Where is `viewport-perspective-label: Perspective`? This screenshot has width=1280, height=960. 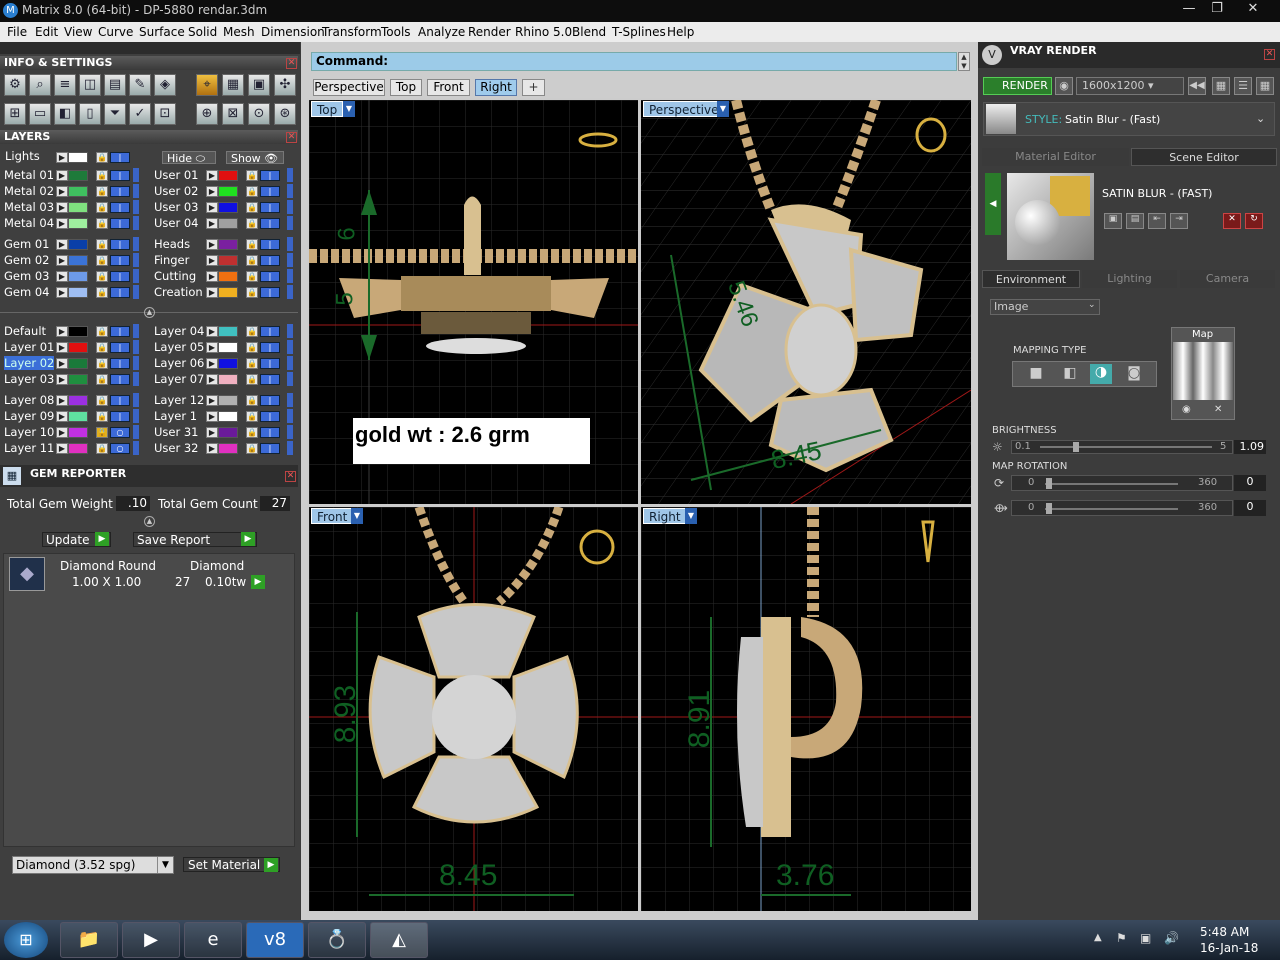 viewport-perspective-label: Perspective is located at coordinates (684, 109).